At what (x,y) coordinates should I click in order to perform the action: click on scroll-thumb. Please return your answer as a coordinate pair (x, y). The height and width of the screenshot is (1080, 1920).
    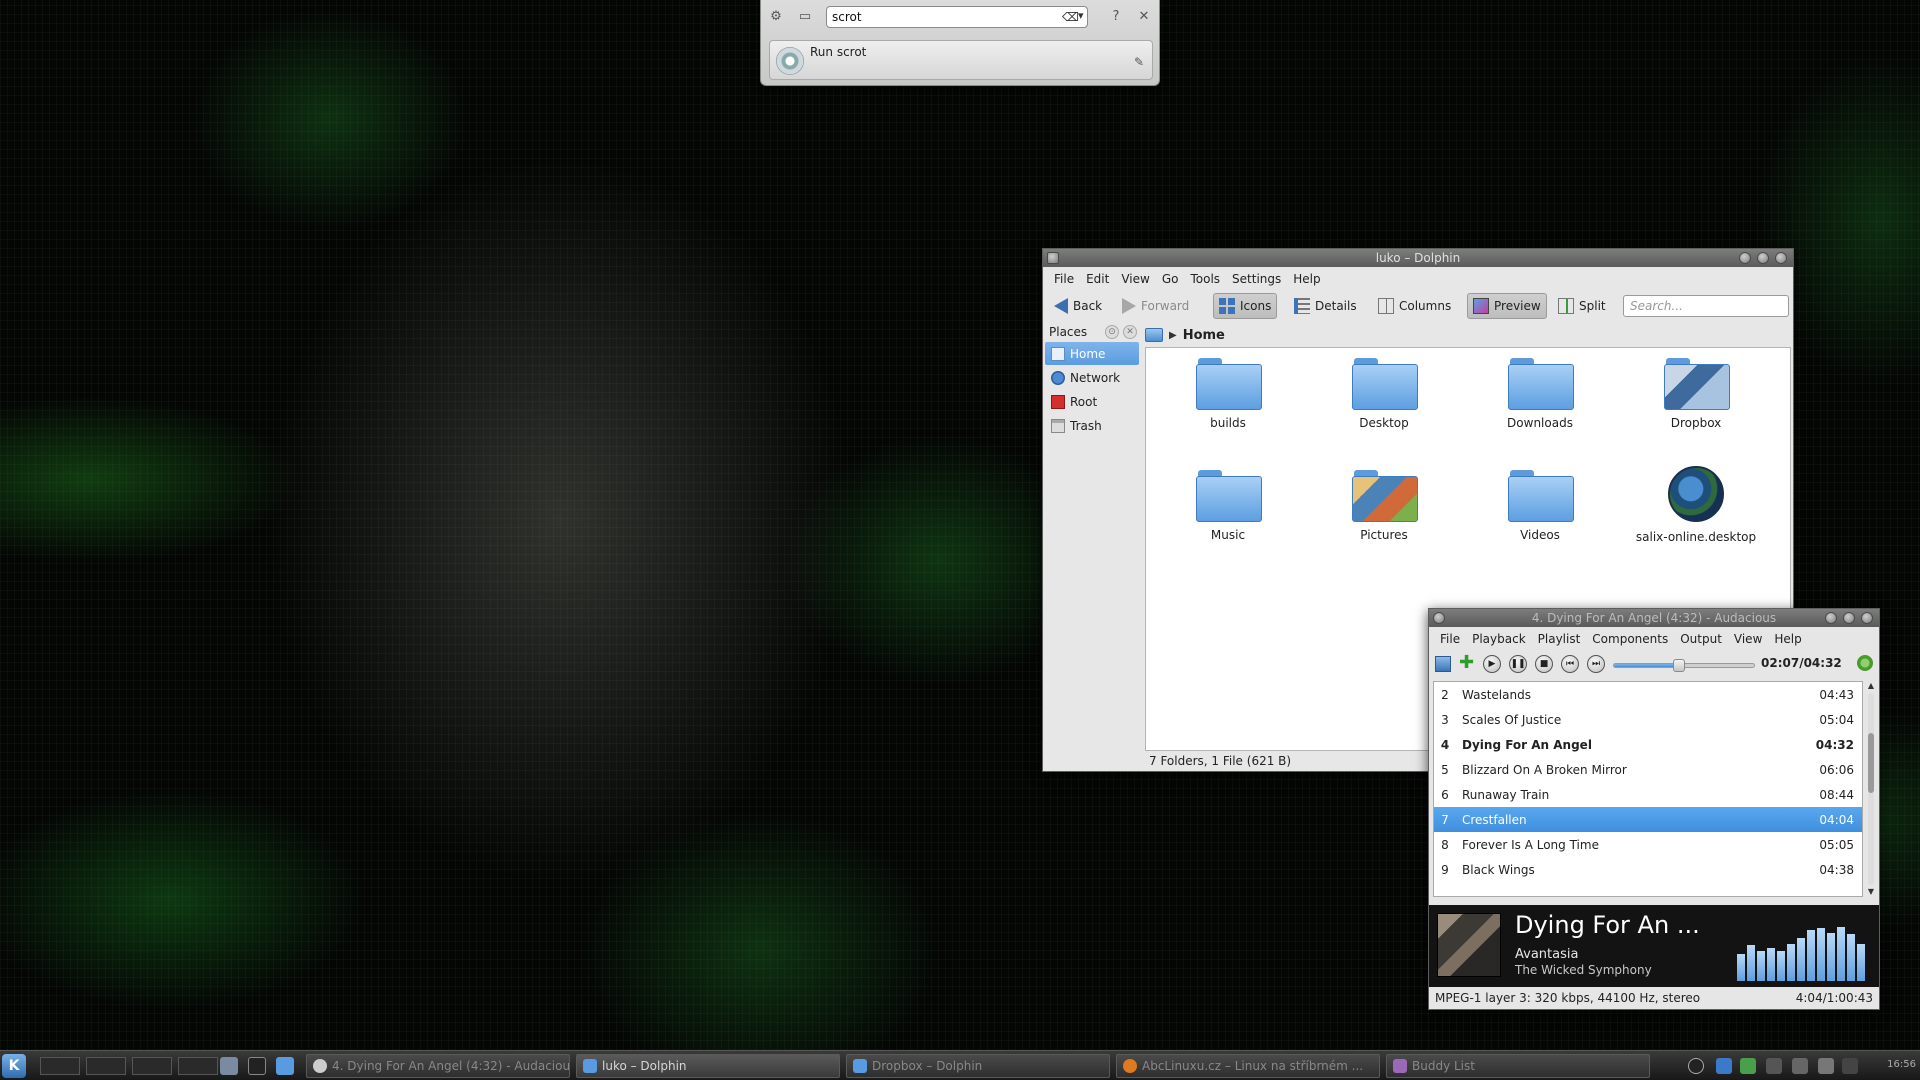
    Looking at the image, I should click on (1871, 763).